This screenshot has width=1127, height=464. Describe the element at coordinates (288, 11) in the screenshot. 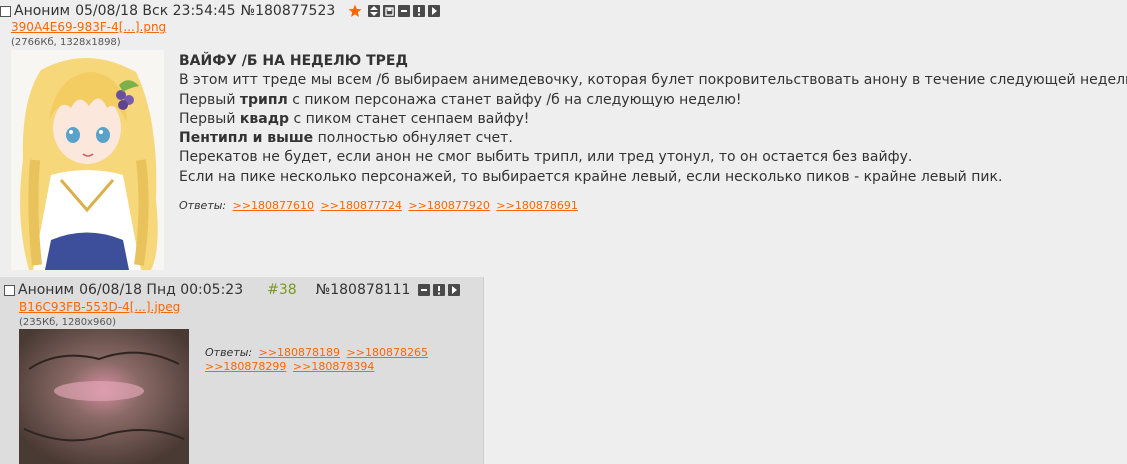

I see `op-post-number: №180877523` at that location.